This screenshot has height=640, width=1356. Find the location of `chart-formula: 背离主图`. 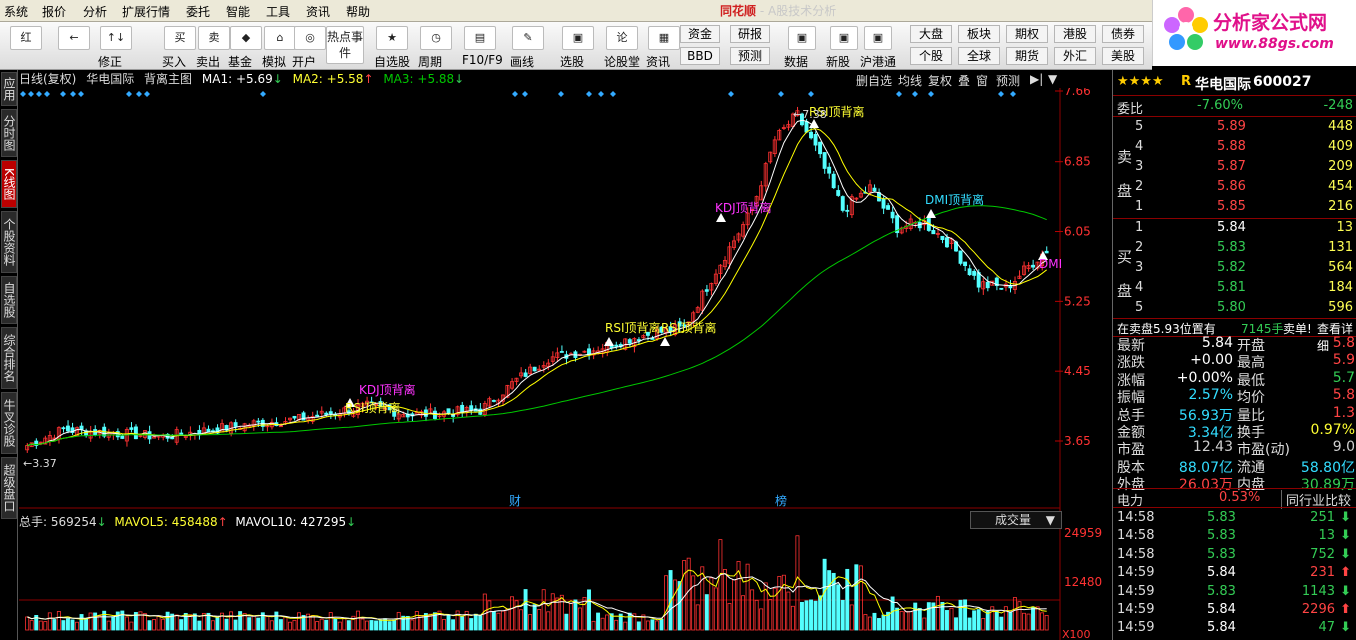

chart-formula: 背离主图 is located at coordinates (168, 79).